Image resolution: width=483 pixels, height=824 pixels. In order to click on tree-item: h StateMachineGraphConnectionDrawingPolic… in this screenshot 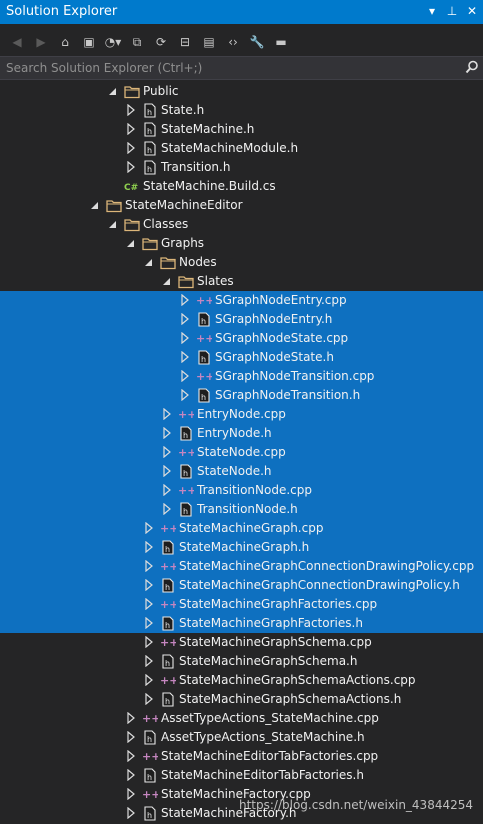, I will do `click(241, 585)`.